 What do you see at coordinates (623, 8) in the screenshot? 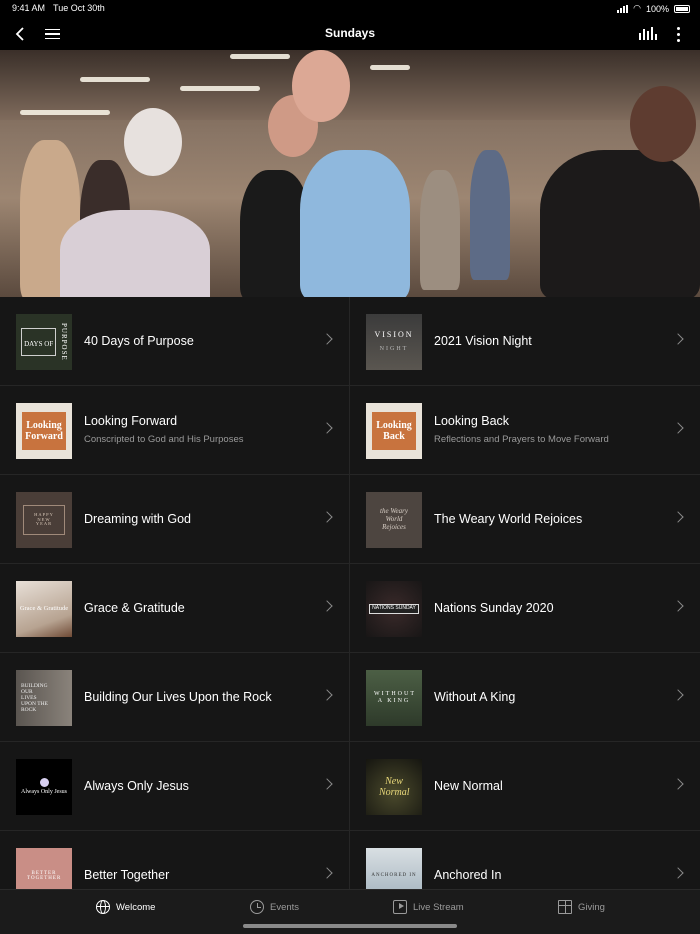
I see `cellular-signal-icon` at bounding box center [623, 8].